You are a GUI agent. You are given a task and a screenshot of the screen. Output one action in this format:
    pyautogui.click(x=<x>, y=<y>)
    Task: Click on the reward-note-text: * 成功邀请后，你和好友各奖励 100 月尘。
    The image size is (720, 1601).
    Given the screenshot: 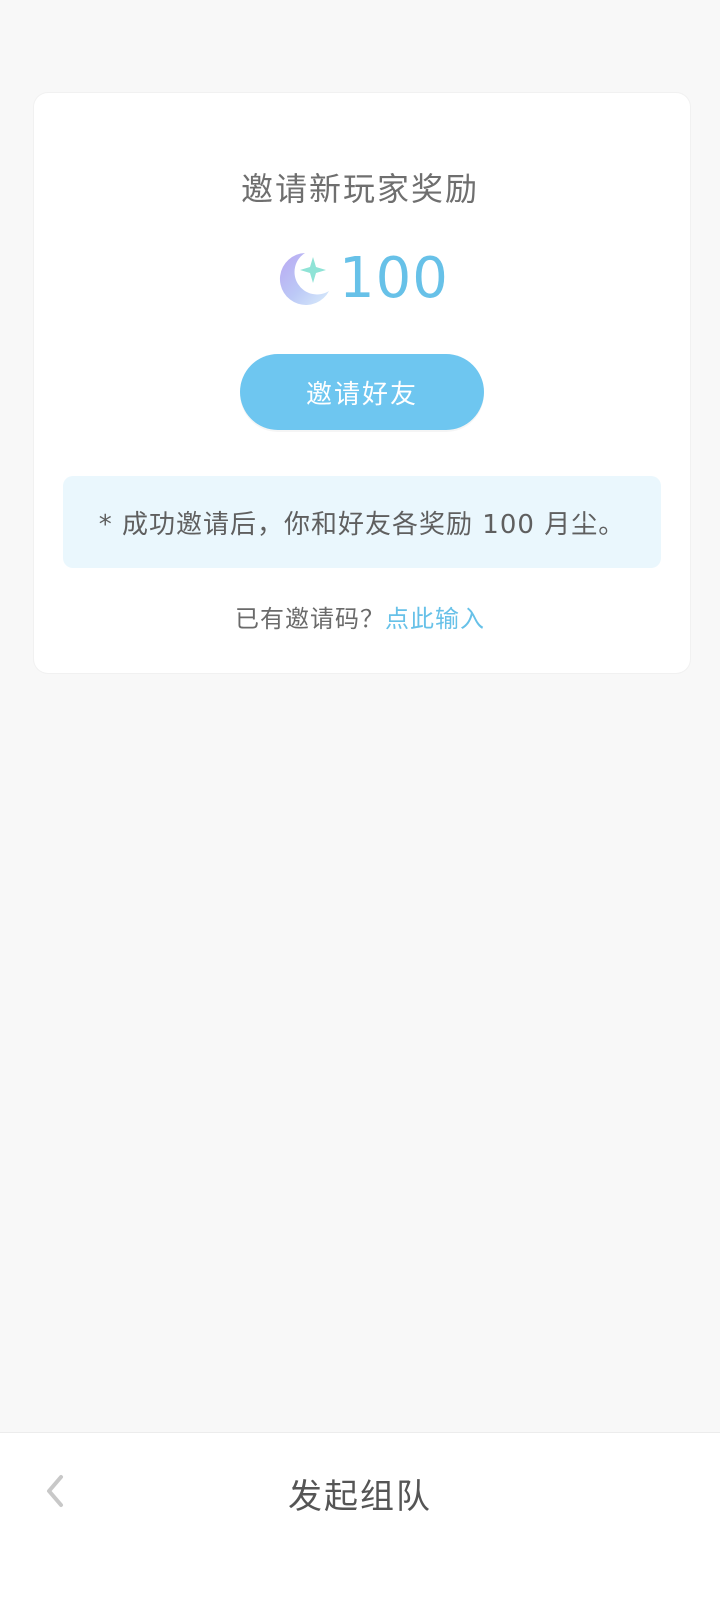 What is the action you would take?
    pyautogui.click(x=362, y=524)
    